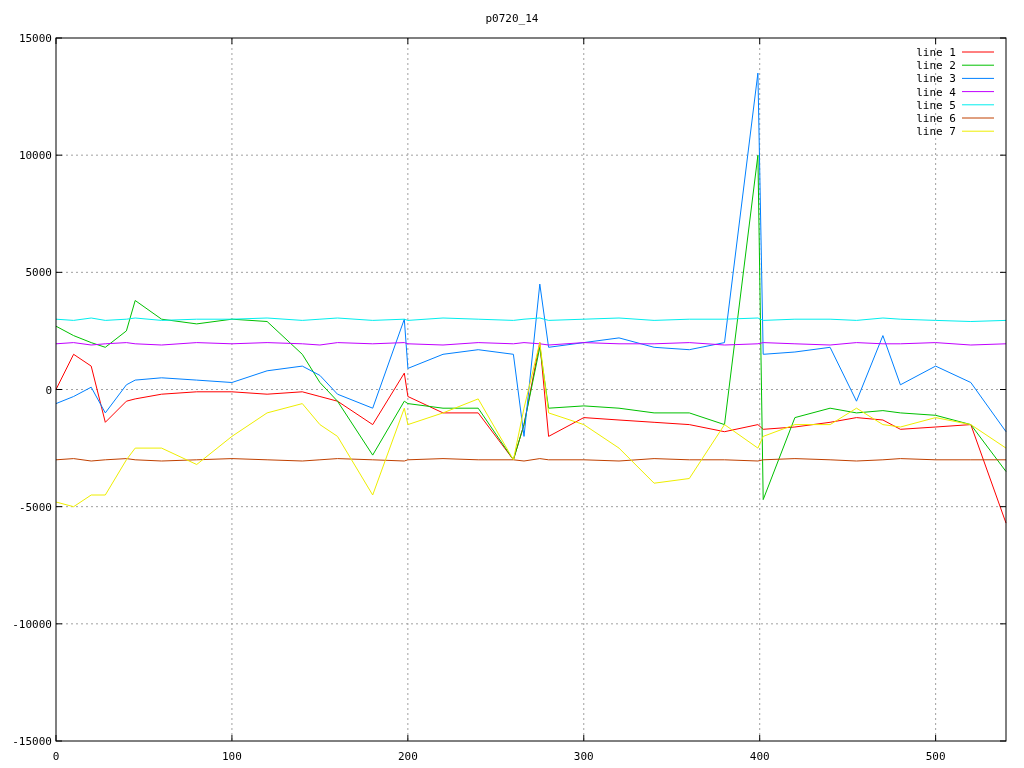 This screenshot has width=1024, height=768. What do you see at coordinates (935, 756) in the screenshot?
I see `tick-label: 500` at bounding box center [935, 756].